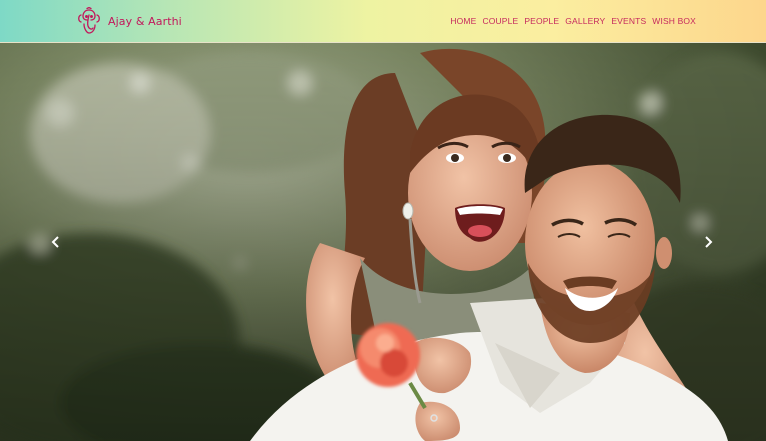  I want to click on nav-item-home: HOME, so click(463, 21).